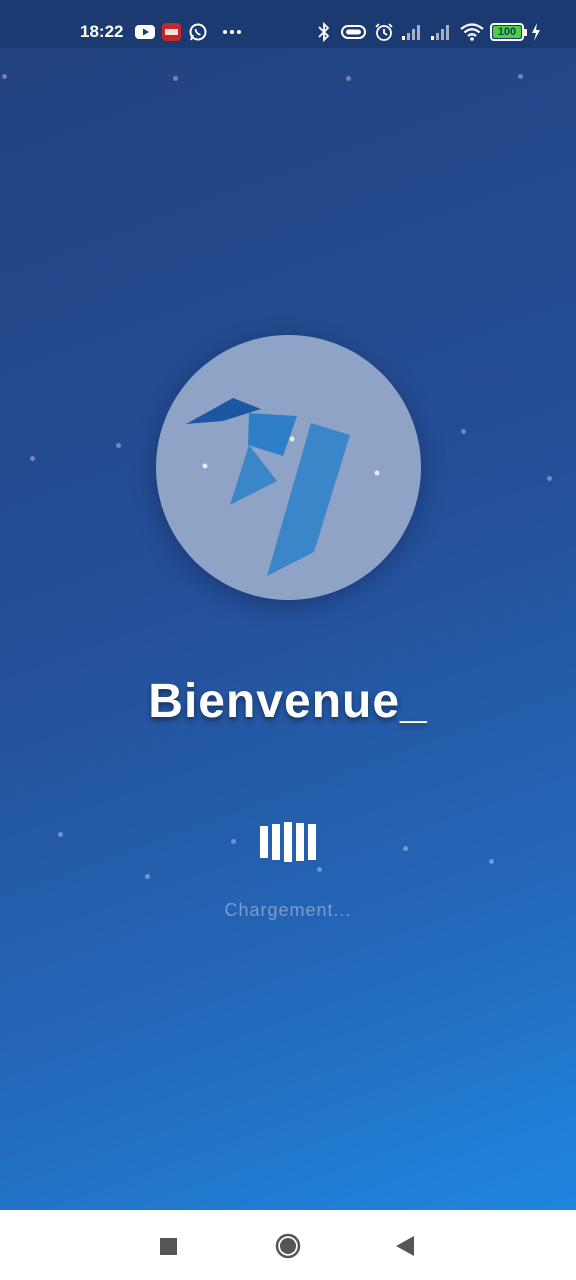  Describe the element at coordinates (384, 32) in the screenshot. I see `alarm-icon` at that location.